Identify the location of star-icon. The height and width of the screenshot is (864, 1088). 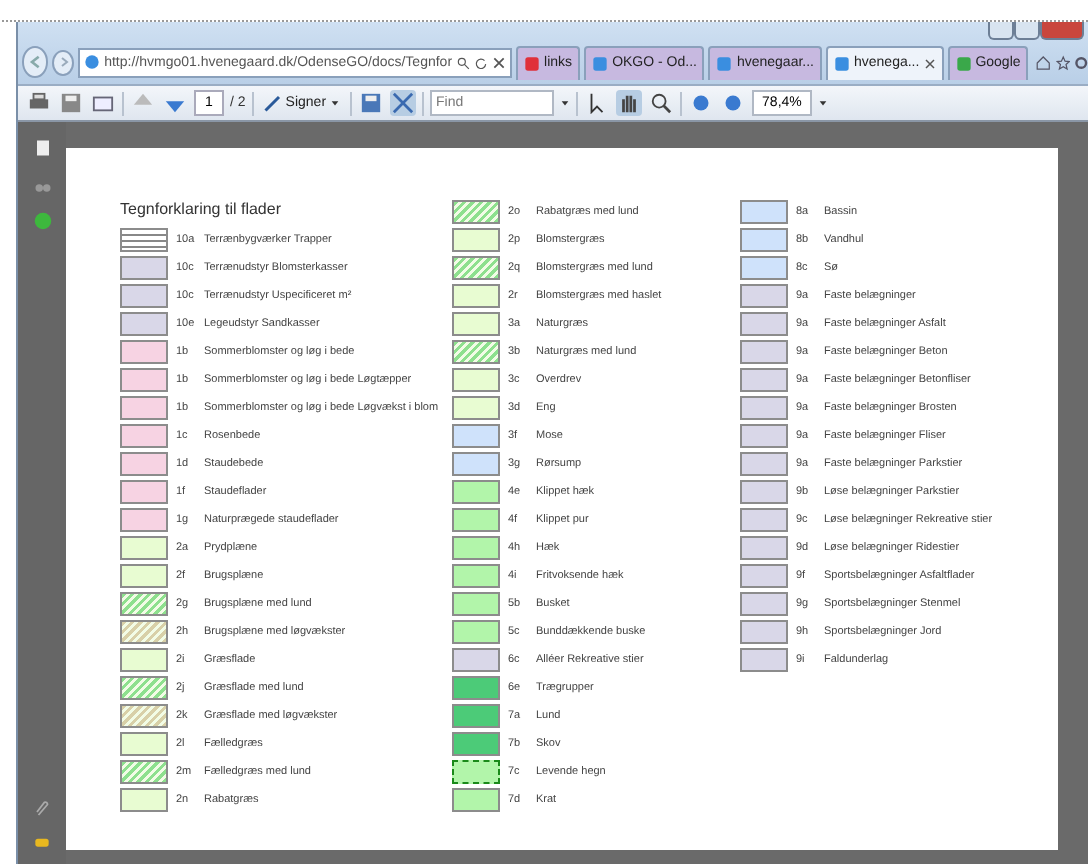
(1062, 62).